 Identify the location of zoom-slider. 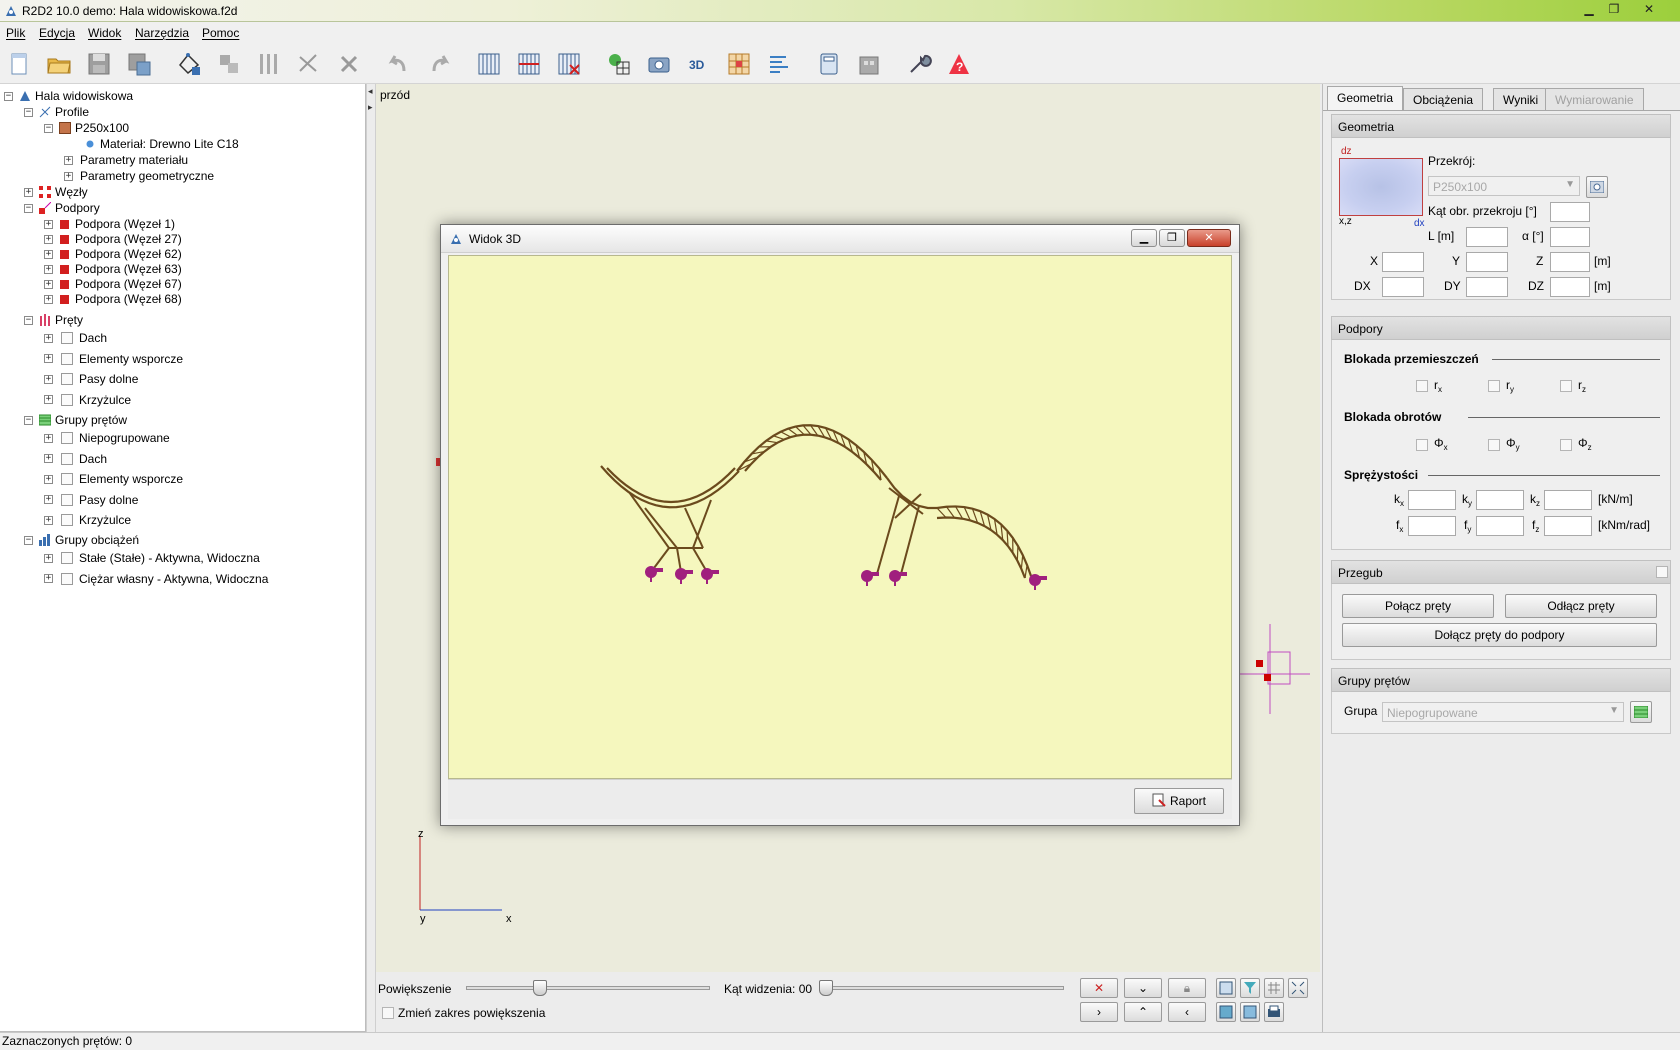
(588, 988).